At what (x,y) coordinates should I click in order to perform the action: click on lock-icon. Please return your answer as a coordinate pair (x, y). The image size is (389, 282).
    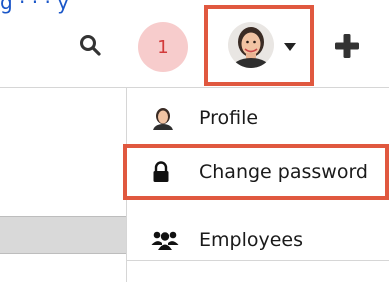
    Looking at the image, I should click on (161, 171).